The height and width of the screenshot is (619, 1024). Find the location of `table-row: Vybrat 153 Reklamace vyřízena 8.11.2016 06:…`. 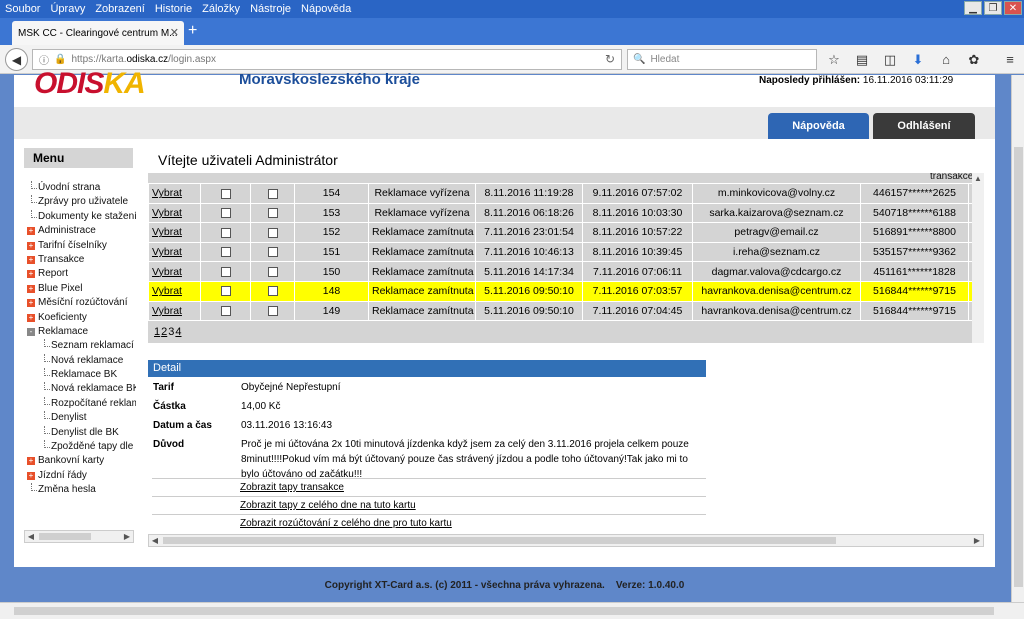

table-row: Vybrat 153 Reklamace vyřízena 8.11.2016 06:… is located at coordinates (566, 213).